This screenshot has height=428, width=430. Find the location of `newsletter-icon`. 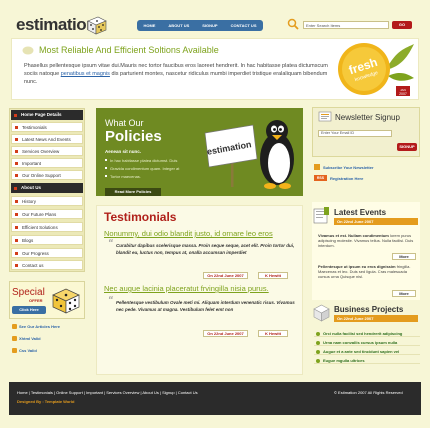

newsletter-icon is located at coordinates (325, 116).